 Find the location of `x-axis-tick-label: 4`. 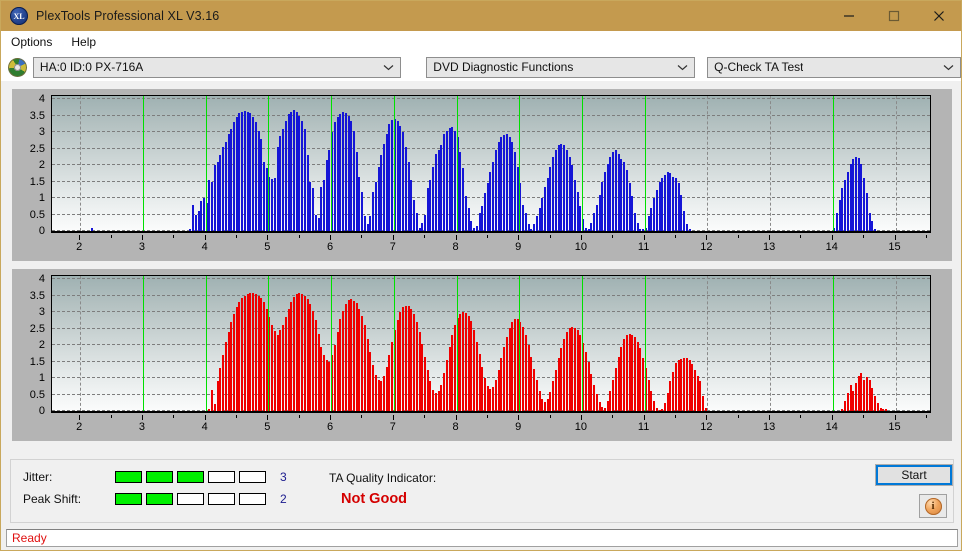

x-axis-tick-label: 4 is located at coordinates (204, 427).